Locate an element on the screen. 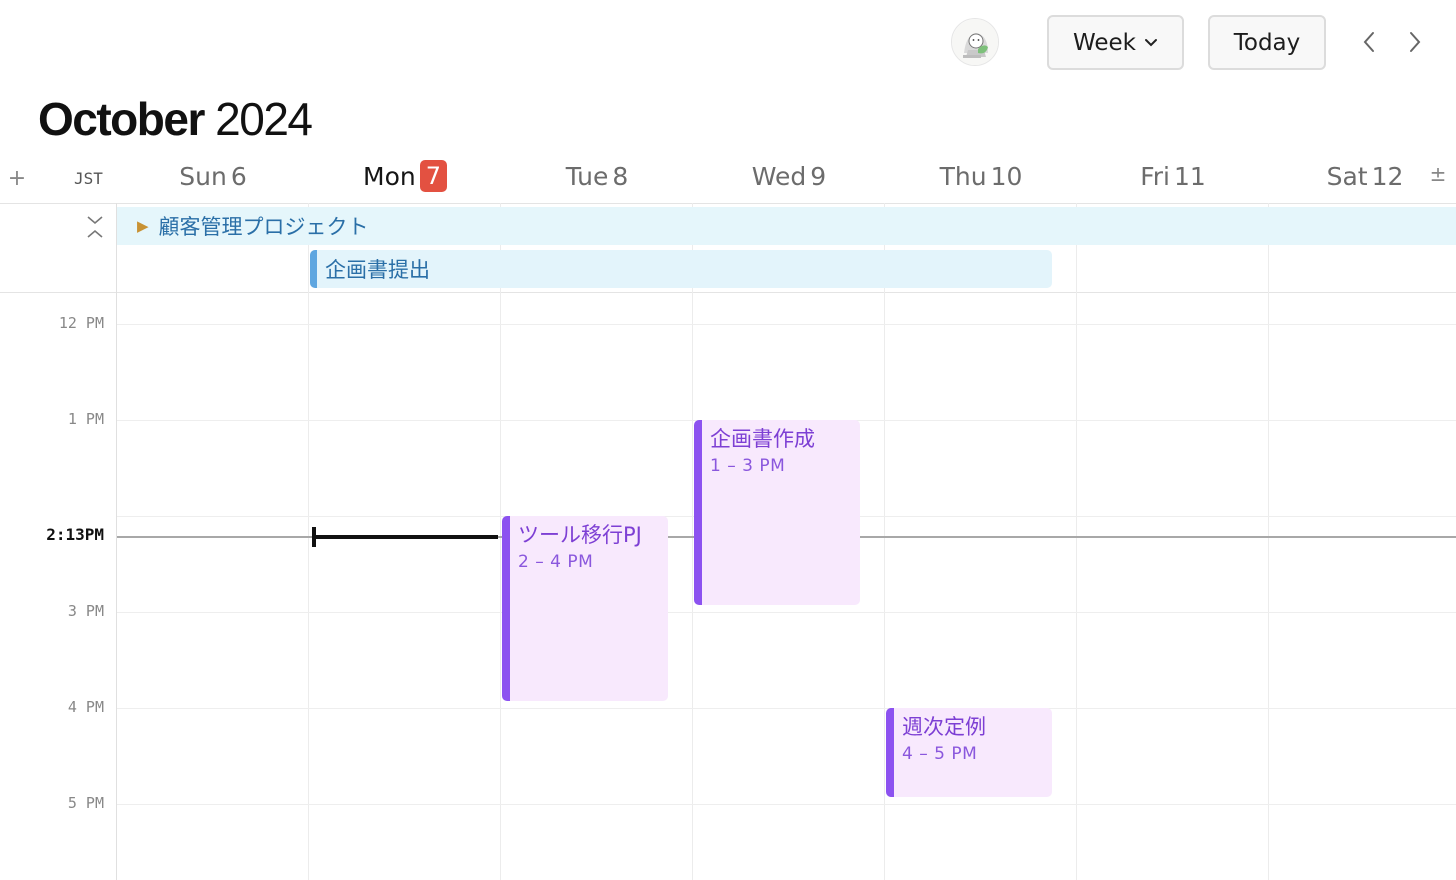 The height and width of the screenshot is (880, 1456). day-name: Sun is located at coordinates (203, 176).